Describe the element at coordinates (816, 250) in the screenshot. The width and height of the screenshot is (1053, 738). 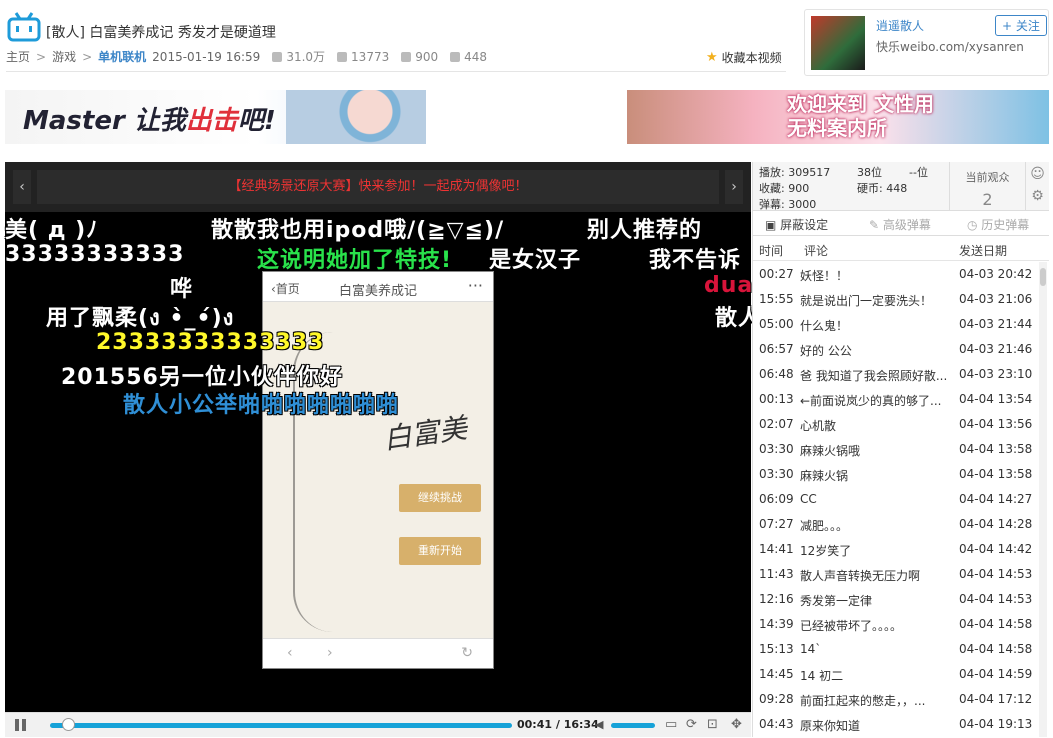
I see `column-comment: 评论` at that location.